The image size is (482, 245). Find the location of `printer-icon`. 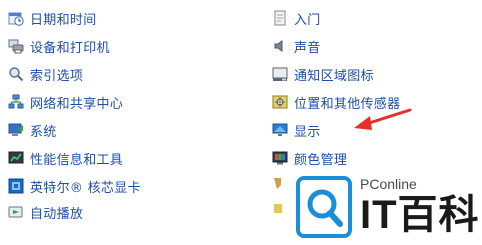

printer-icon is located at coordinates (16, 46).